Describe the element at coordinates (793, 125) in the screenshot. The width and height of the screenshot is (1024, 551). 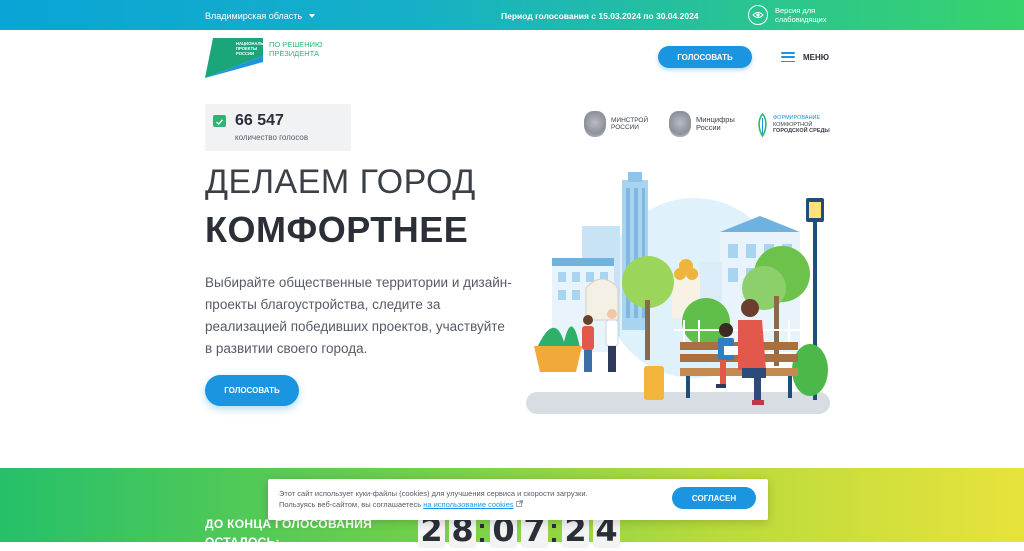
I see `partner-comfortable-environment: ФОРМИРОВАНИЕ КОМФОРТНОЙ ГОРОДСКОЙ СРЕДЫ` at that location.